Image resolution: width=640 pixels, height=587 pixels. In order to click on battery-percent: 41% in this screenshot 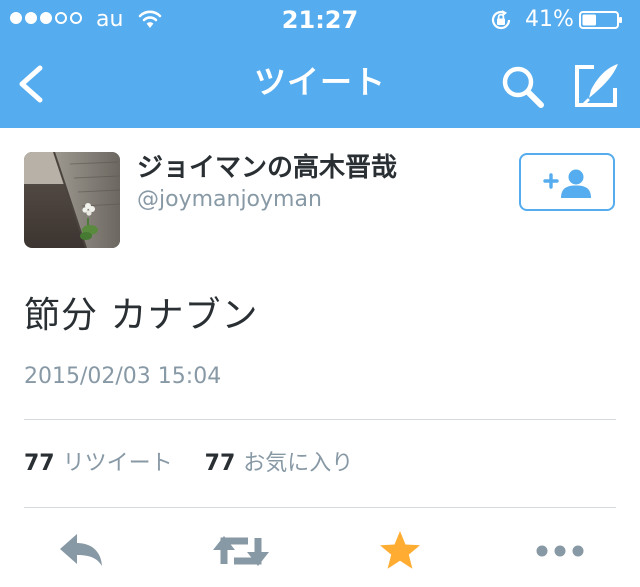, I will do `click(549, 19)`.